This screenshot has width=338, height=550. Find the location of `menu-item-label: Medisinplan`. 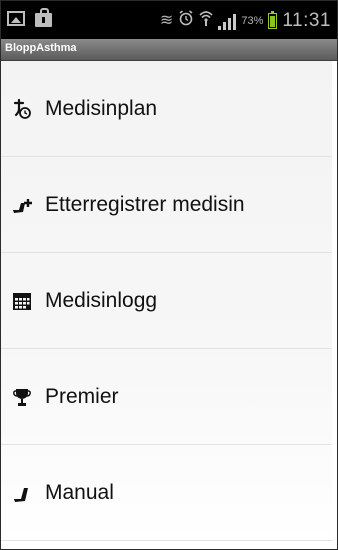

menu-item-label: Medisinplan is located at coordinates (101, 108).